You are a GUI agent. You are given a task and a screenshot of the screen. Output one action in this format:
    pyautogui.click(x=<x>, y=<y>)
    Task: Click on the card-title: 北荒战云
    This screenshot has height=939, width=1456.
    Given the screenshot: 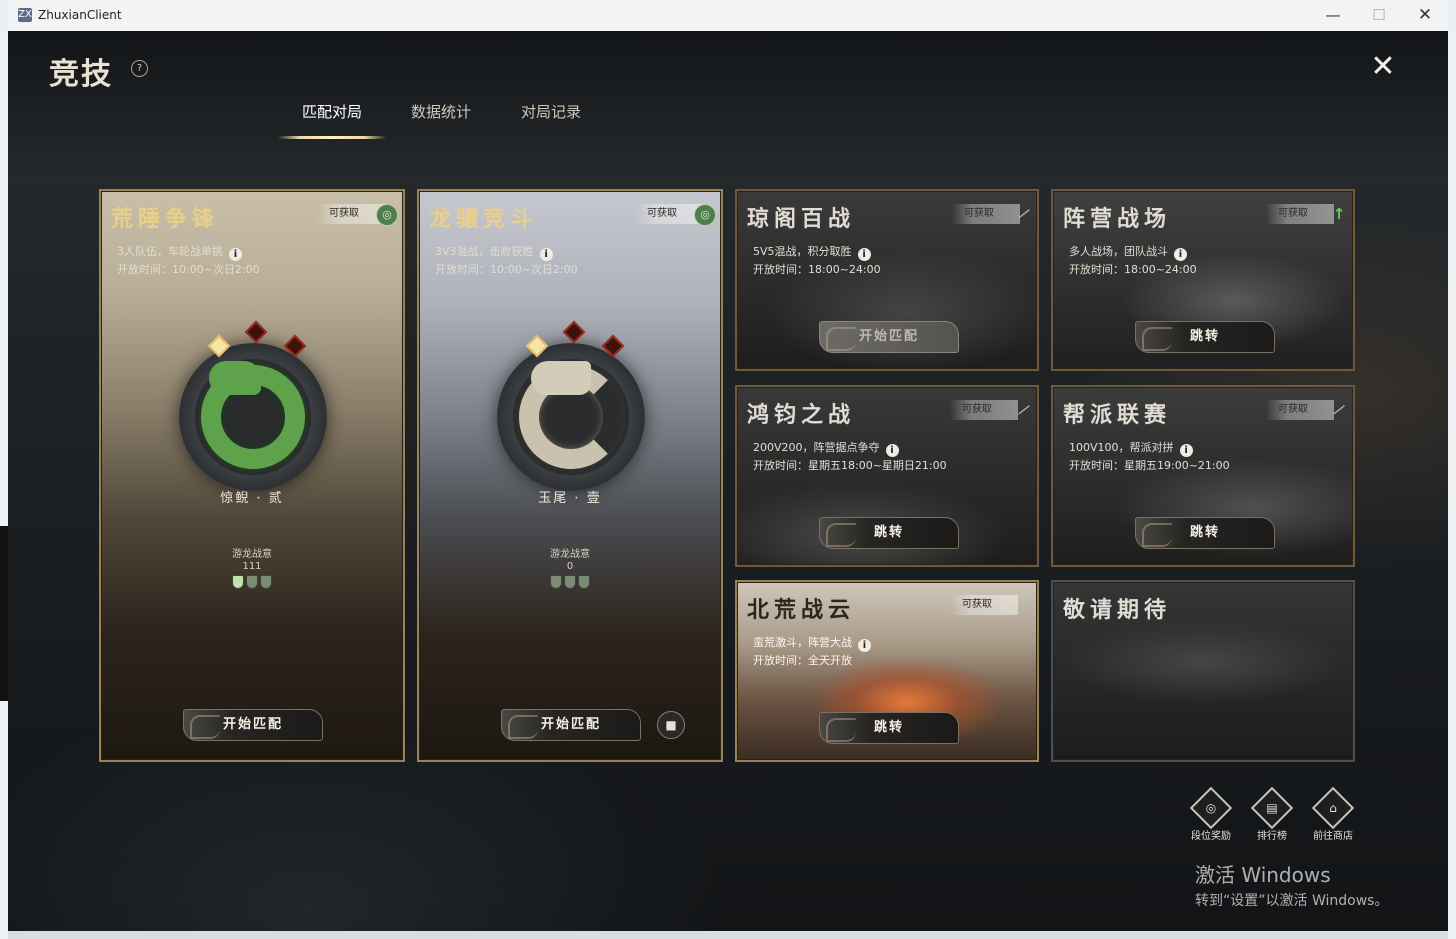 What is the action you would take?
    pyautogui.click(x=801, y=610)
    